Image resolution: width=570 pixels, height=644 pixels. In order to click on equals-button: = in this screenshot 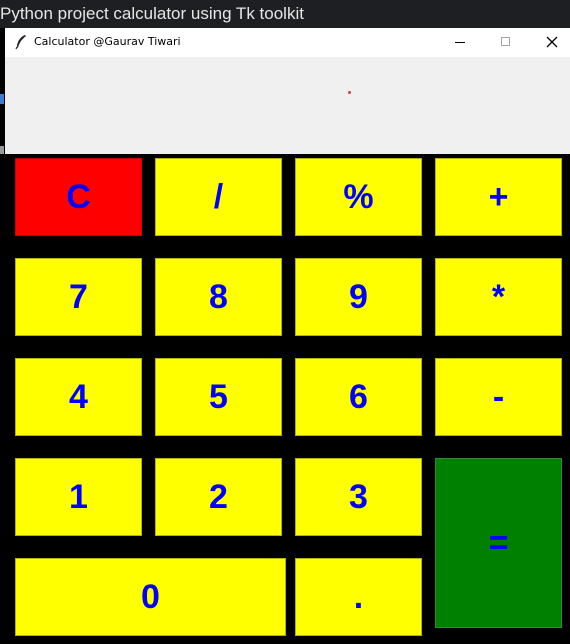, I will do `click(498, 543)`.